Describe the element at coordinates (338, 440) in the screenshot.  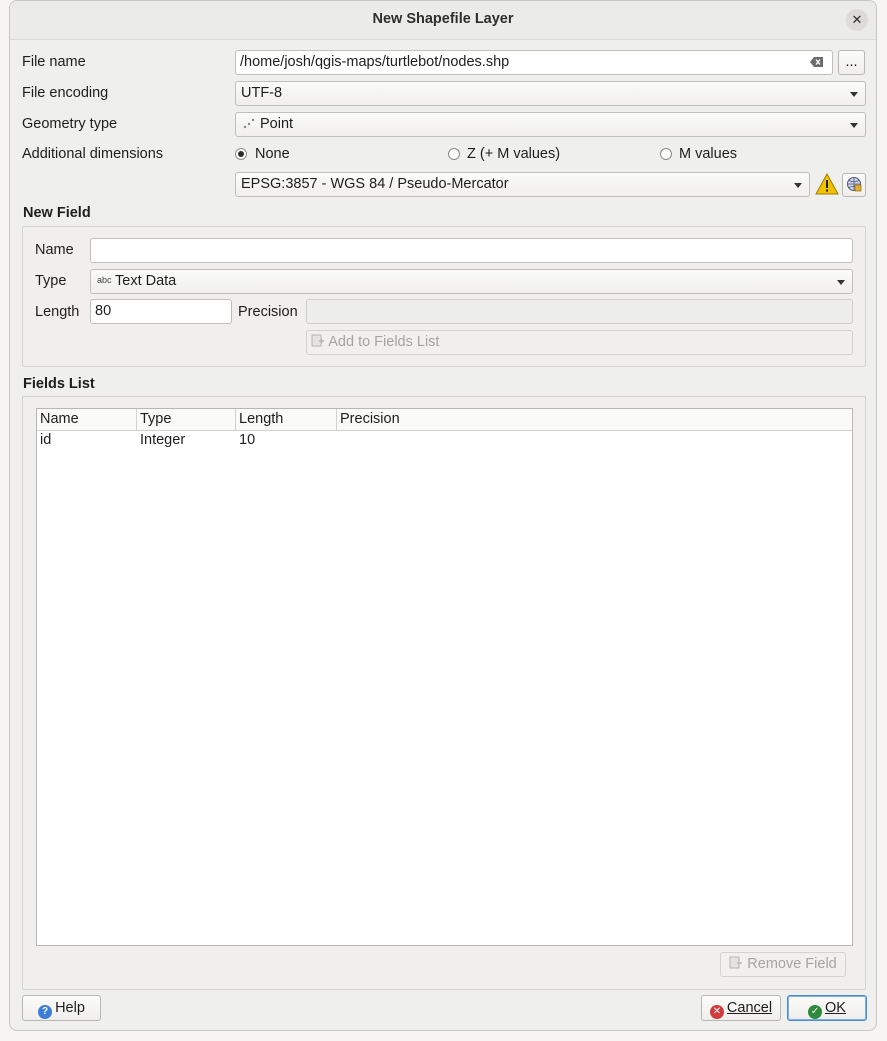
I see `cell-precision` at that location.